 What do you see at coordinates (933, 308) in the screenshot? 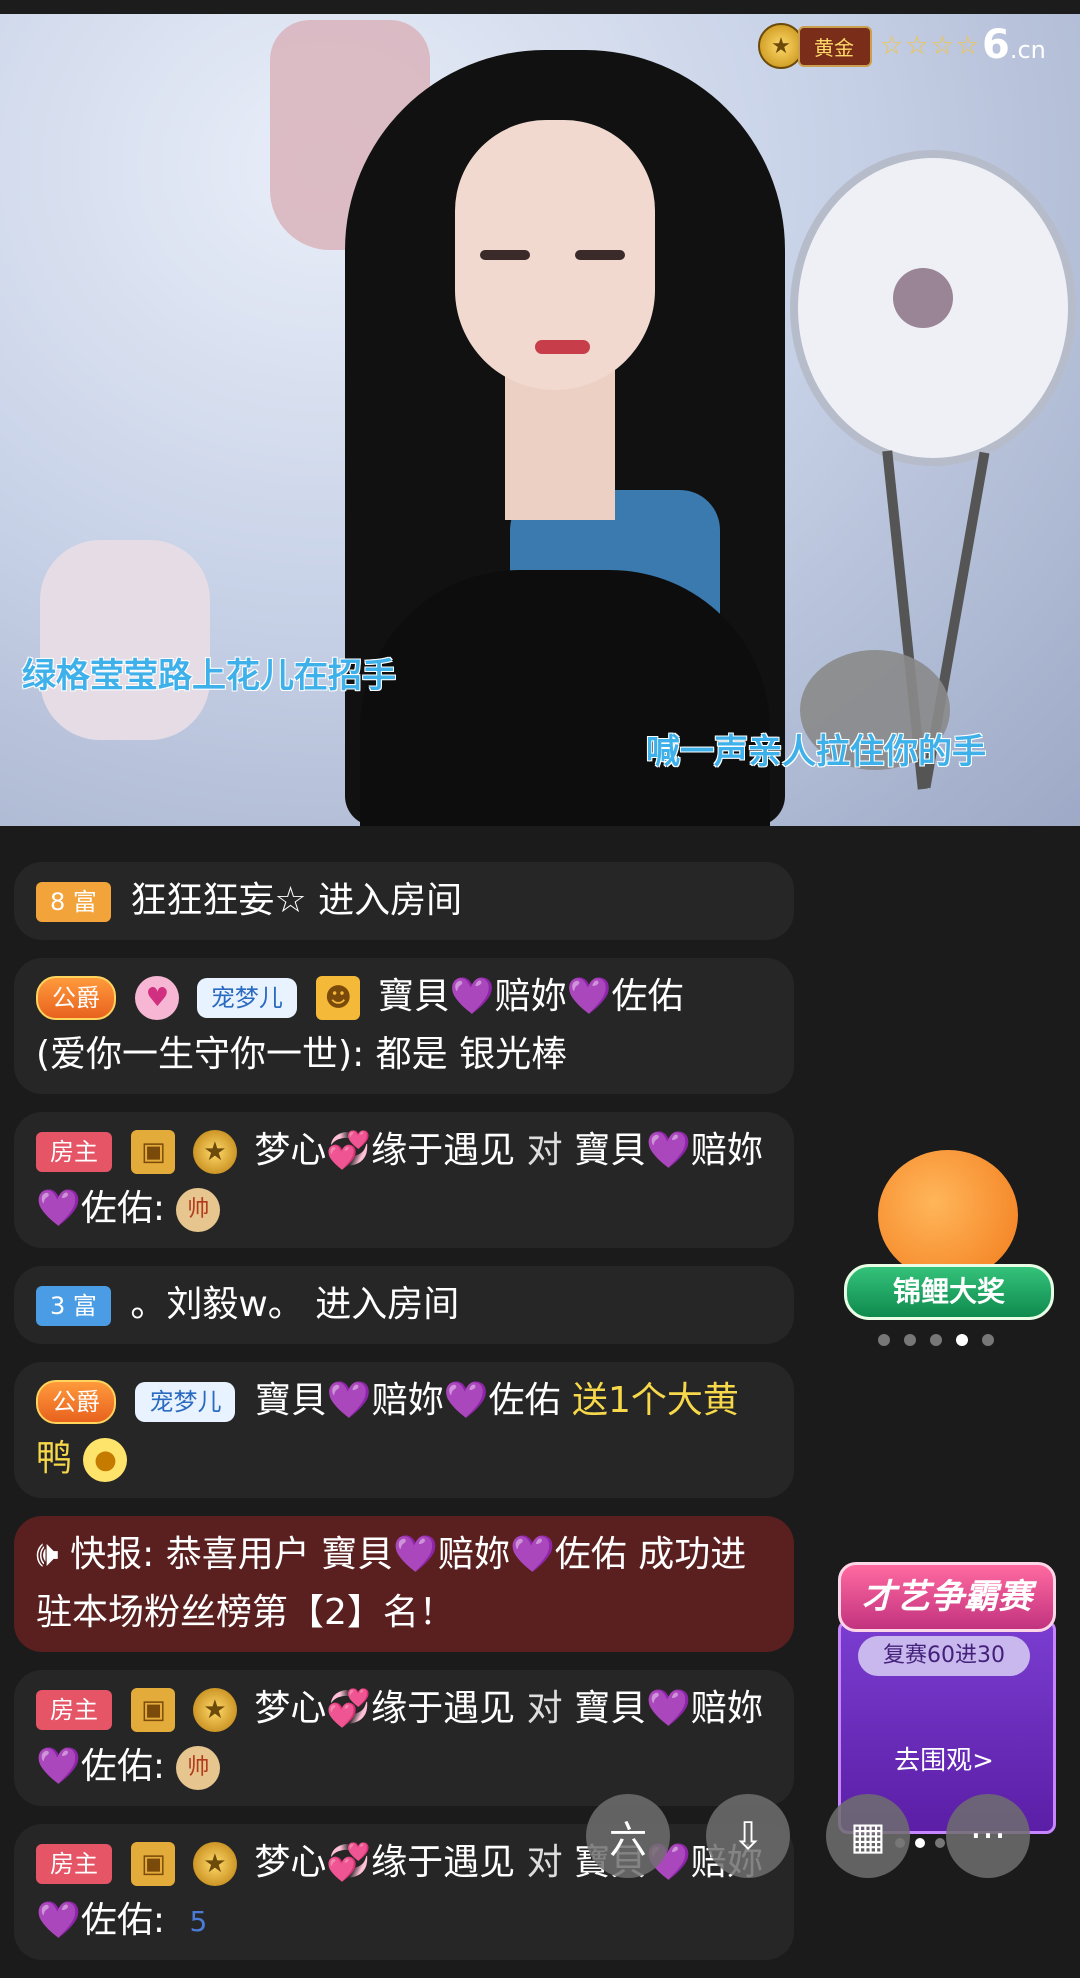
I see `lamp-dish` at bounding box center [933, 308].